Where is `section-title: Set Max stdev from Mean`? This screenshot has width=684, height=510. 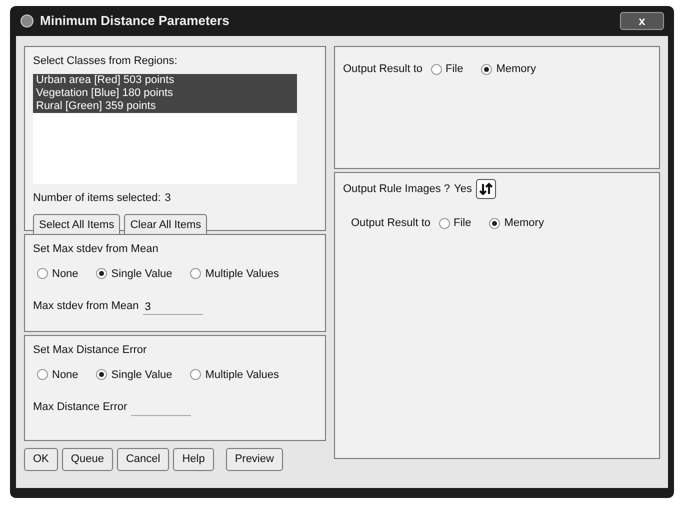 section-title: Set Max stdev from Mean is located at coordinates (96, 249).